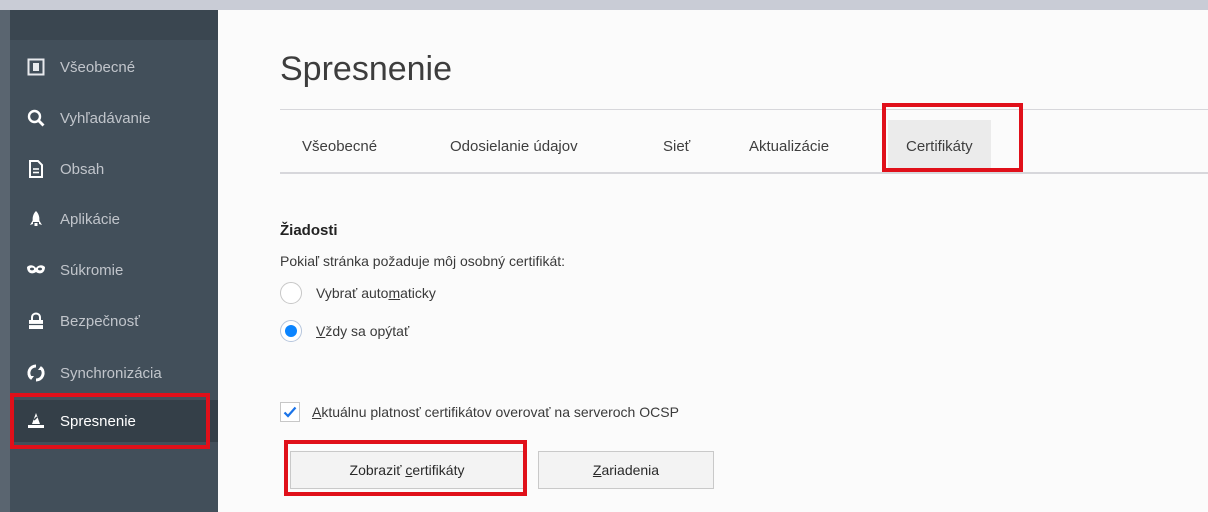  What do you see at coordinates (36, 67) in the screenshot?
I see `general-icon` at bounding box center [36, 67].